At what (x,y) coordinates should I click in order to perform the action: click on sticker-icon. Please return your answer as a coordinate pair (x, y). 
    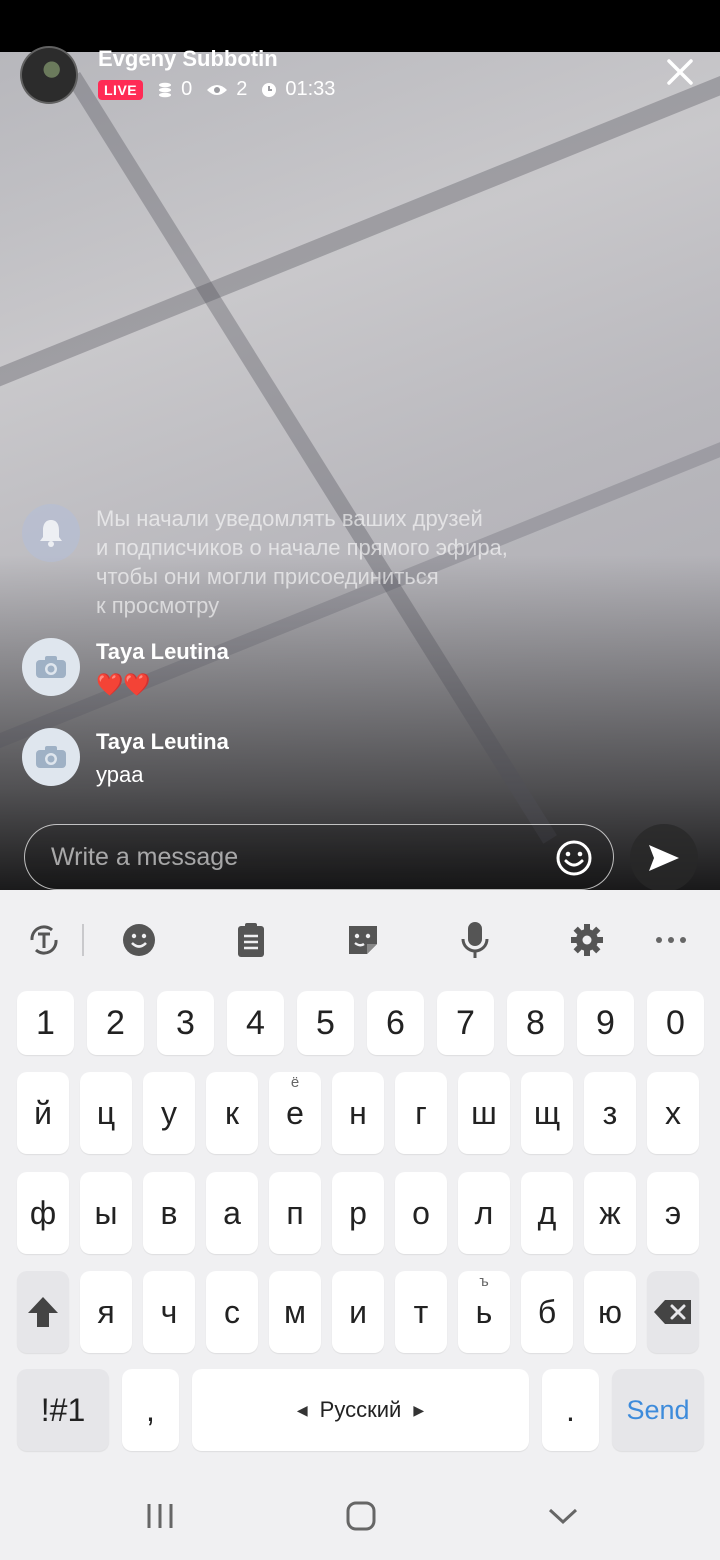
    Looking at the image, I should click on (363, 940).